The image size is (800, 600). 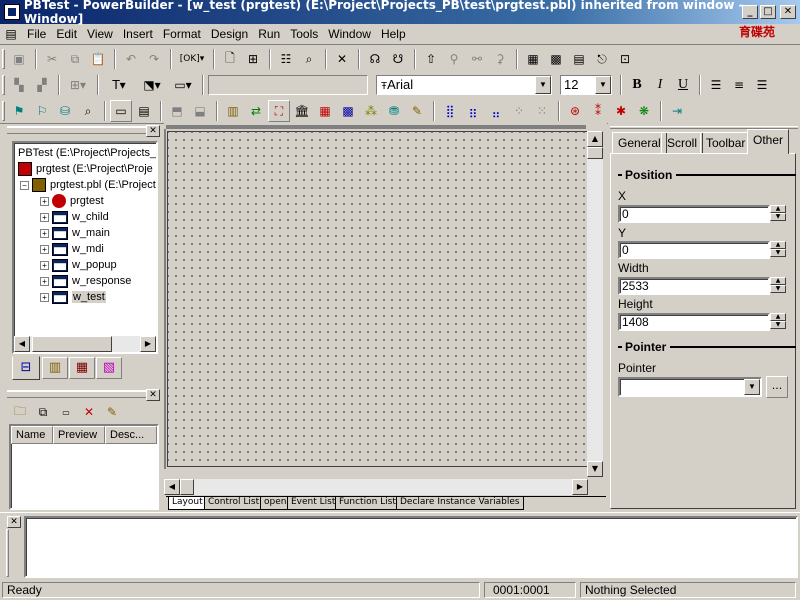 What do you see at coordinates (637, 85) in the screenshot?
I see `bold-button: B` at bounding box center [637, 85].